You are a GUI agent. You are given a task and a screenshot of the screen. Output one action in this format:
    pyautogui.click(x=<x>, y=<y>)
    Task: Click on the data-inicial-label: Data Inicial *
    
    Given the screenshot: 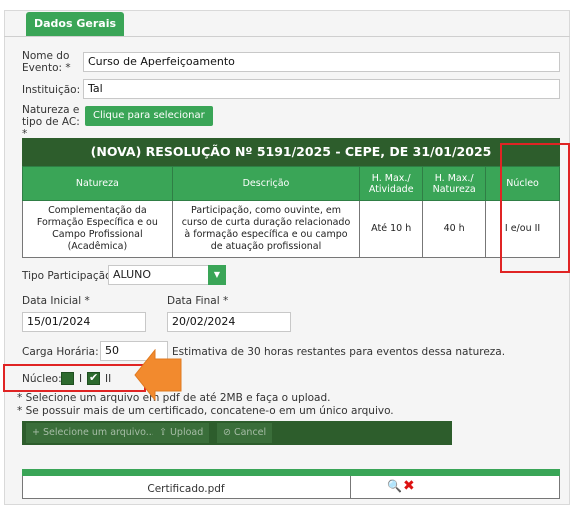 What is the action you would take?
    pyautogui.click(x=56, y=301)
    